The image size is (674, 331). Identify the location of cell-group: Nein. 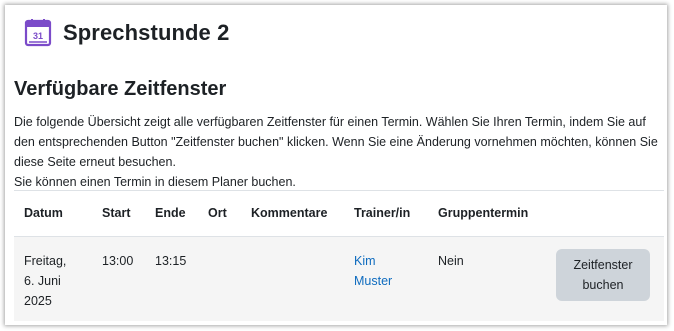
(487, 278).